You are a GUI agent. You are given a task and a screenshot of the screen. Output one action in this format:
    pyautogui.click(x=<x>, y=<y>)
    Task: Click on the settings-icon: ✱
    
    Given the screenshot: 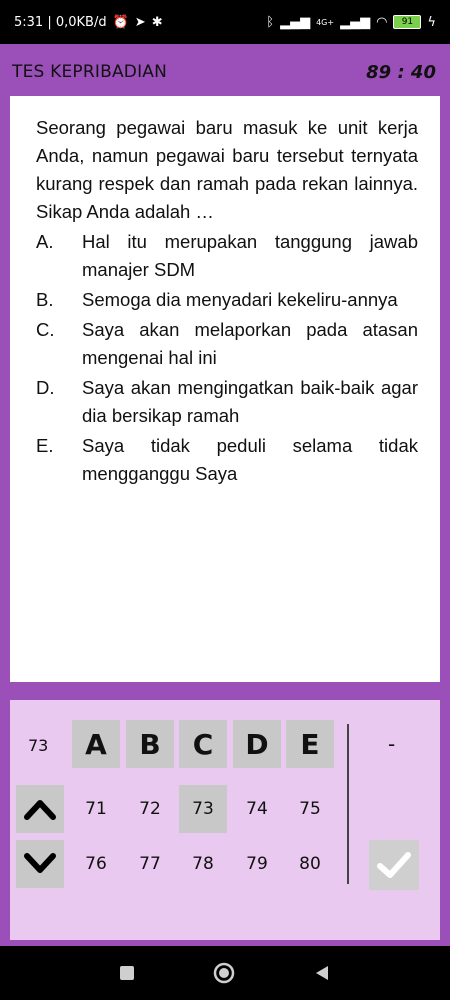 What is the action you would take?
    pyautogui.click(x=157, y=22)
    